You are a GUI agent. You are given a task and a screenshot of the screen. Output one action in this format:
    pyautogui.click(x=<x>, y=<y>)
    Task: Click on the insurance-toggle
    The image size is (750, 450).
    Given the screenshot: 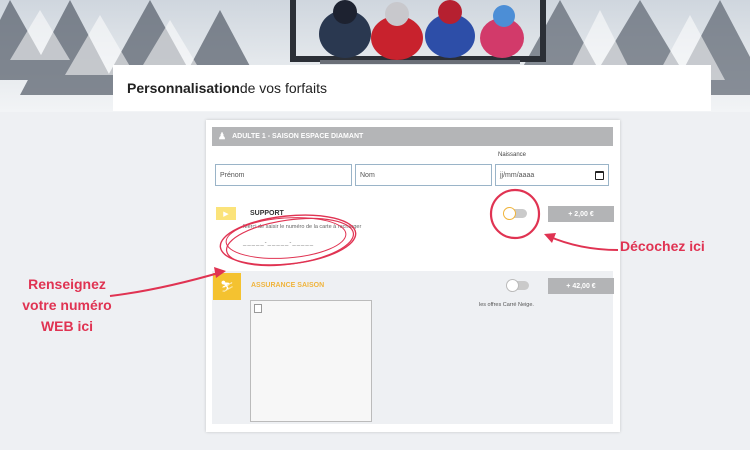 What is the action you would take?
    pyautogui.click(x=517, y=285)
    